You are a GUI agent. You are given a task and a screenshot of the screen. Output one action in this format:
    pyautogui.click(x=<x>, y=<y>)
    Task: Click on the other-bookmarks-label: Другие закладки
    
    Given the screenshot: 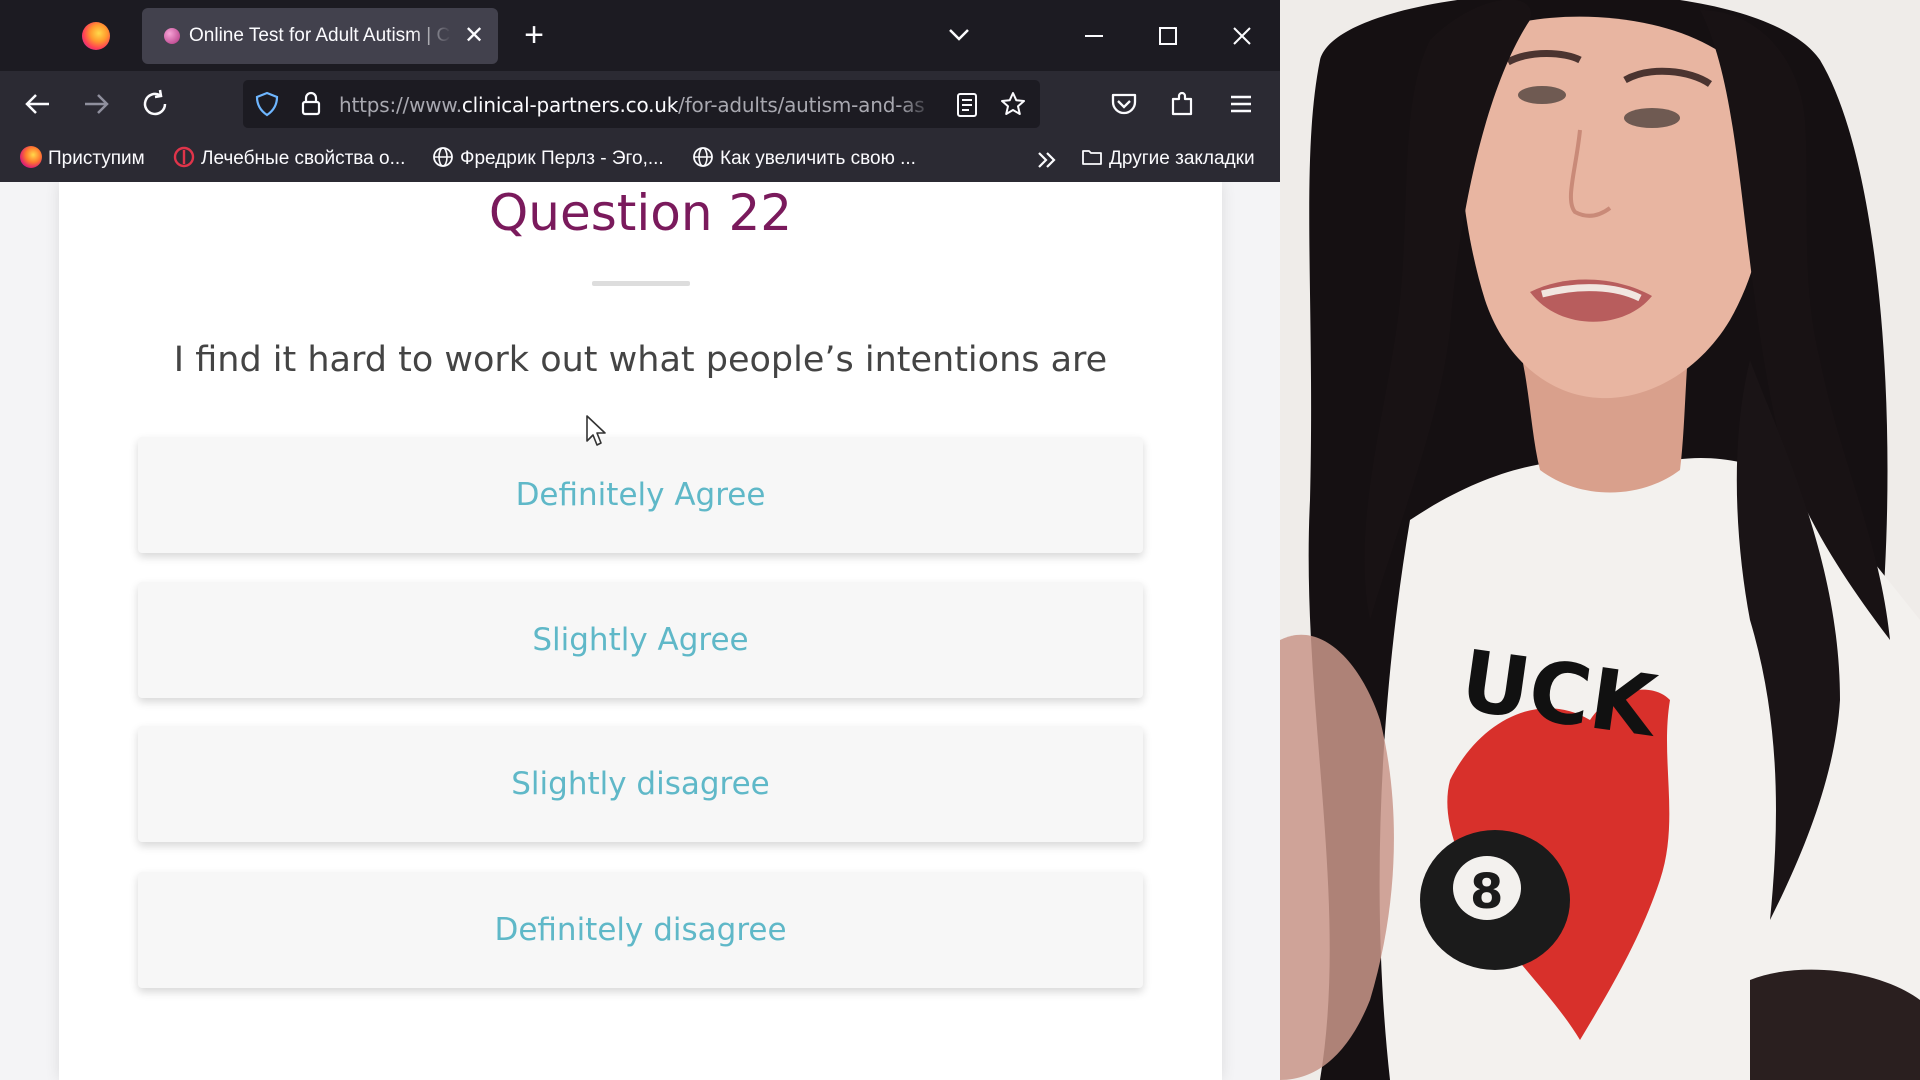 What is the action you would take?
    pyautogui.click(x=1182, y=158)
    